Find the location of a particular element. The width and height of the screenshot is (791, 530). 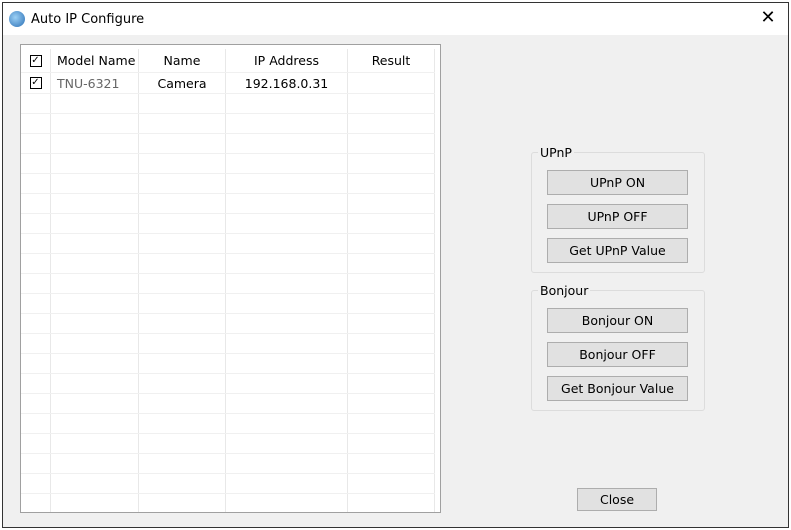

table-row: ✓ TNU-6321 Camera 192.168.0.31 is located at coordinates (228, 83).